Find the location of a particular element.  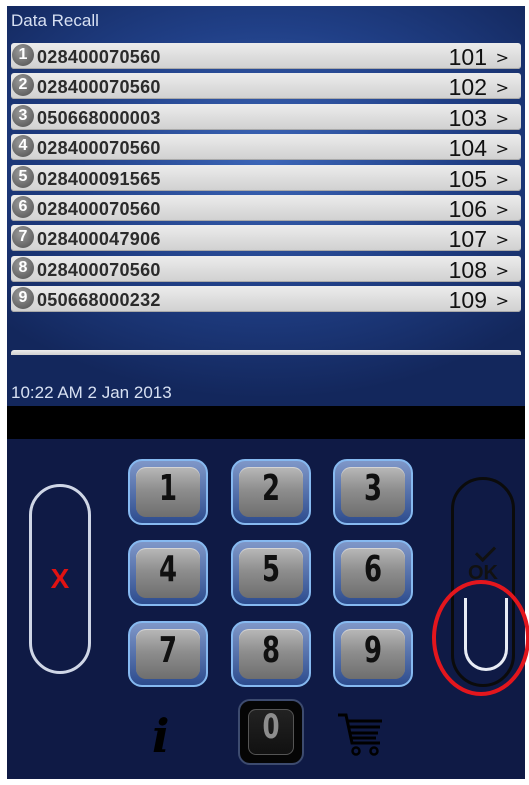

screen-title: Data Recall is located at coordinates (55, 20).